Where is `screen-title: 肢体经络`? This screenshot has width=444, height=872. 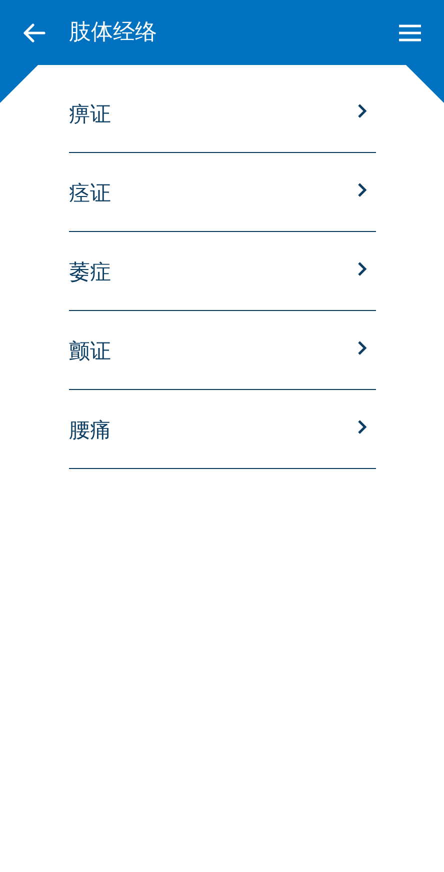
screen-title: 肢体经络 is located at coordinates (113, 33).